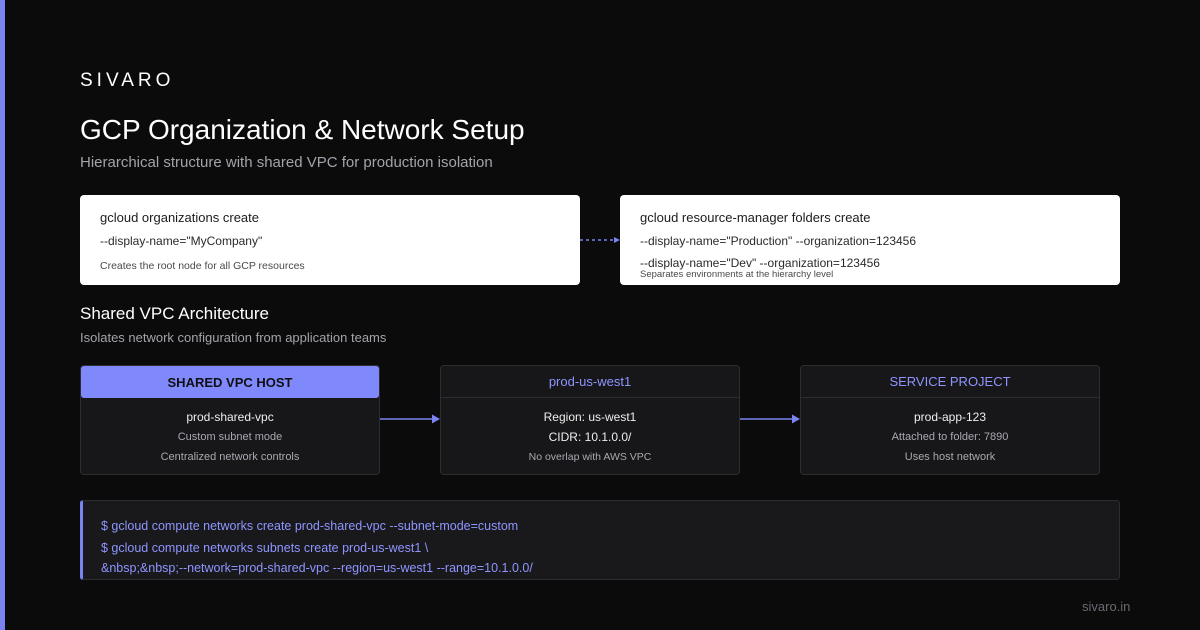  I want to click on left-accent-bar, so click(2, 315).